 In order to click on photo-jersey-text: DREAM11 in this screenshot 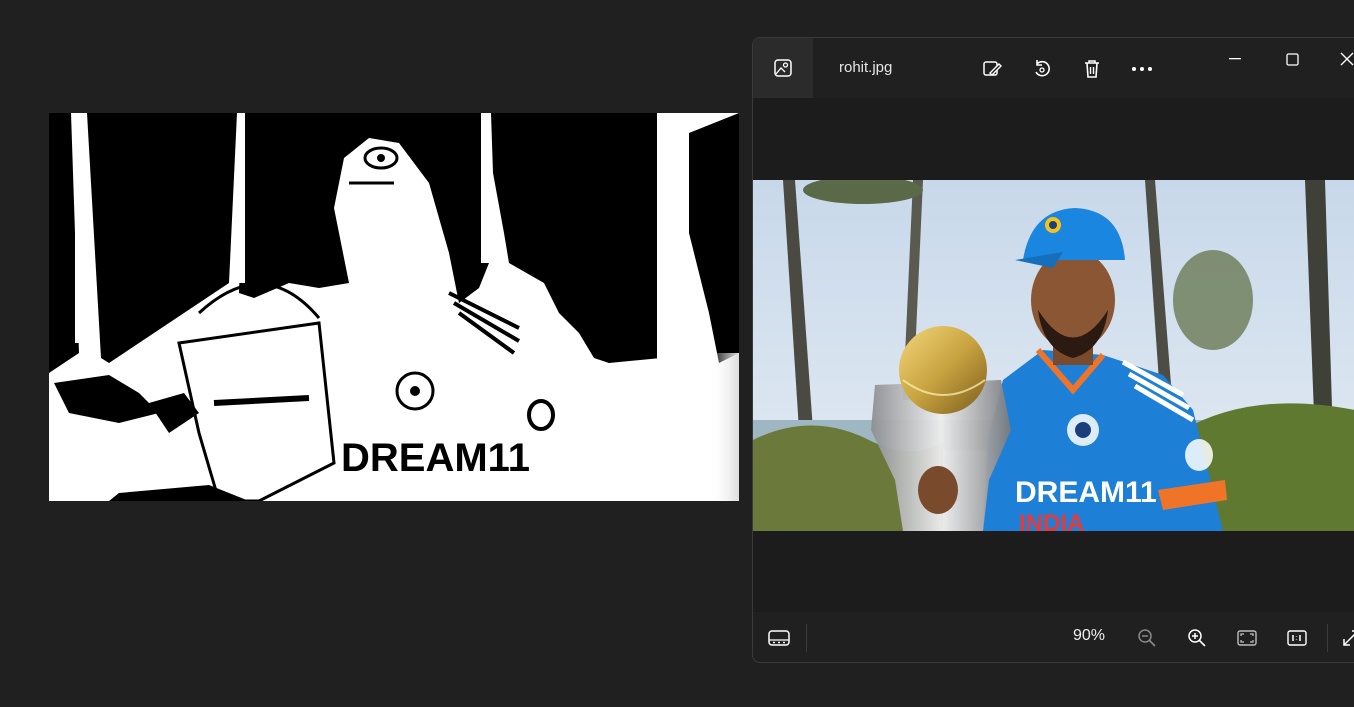, I will do `click(1086, 492)`.